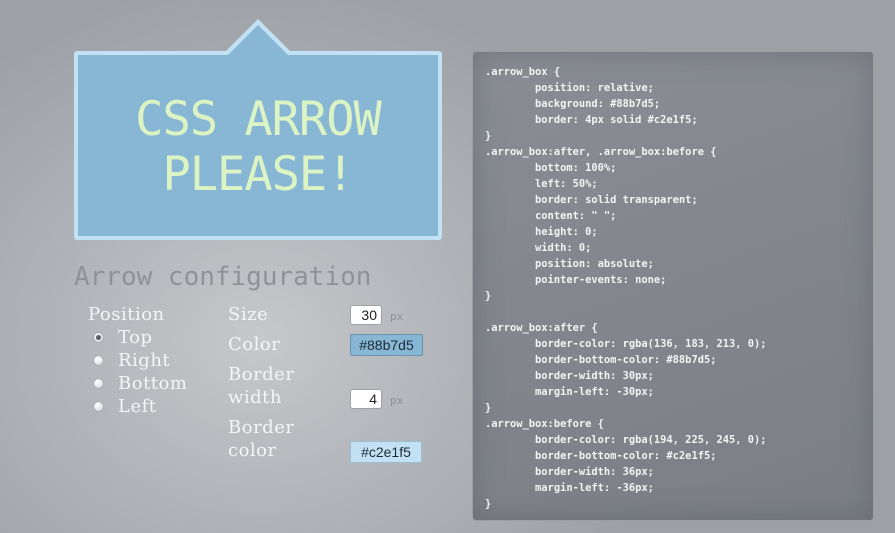 The image size is (895, 533). I want to click on border-color-picker-button: #c2e1f5, so click(386, 452).